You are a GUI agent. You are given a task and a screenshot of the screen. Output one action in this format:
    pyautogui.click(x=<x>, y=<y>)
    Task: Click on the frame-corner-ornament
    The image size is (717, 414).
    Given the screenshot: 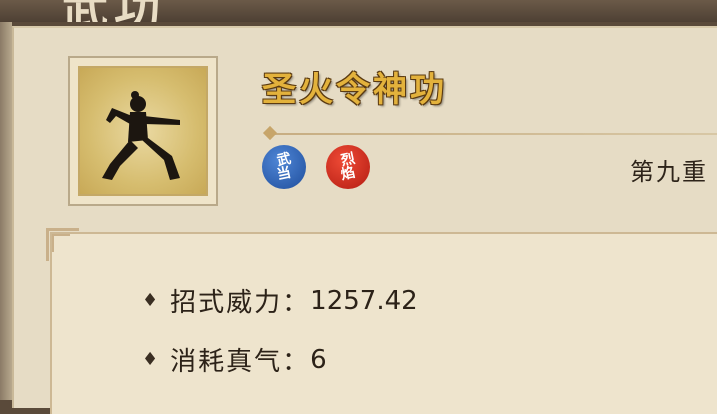 What is the action you would take?
    pyautogui.click(x=61, y=243)
    